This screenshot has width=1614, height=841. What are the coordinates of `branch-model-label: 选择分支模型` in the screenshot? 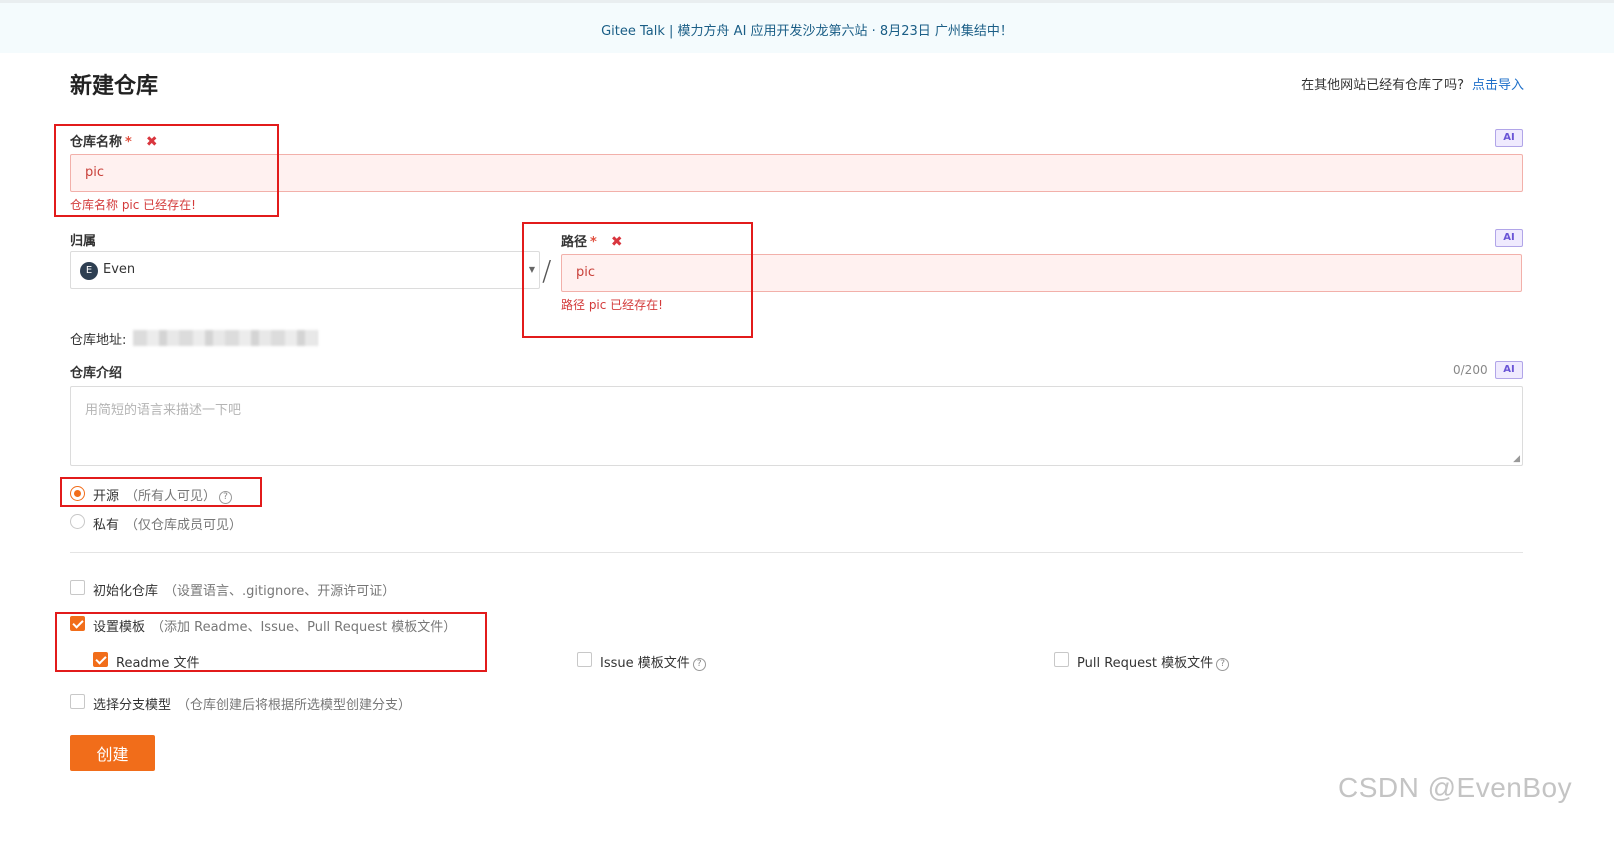 It's located at (132, 705).